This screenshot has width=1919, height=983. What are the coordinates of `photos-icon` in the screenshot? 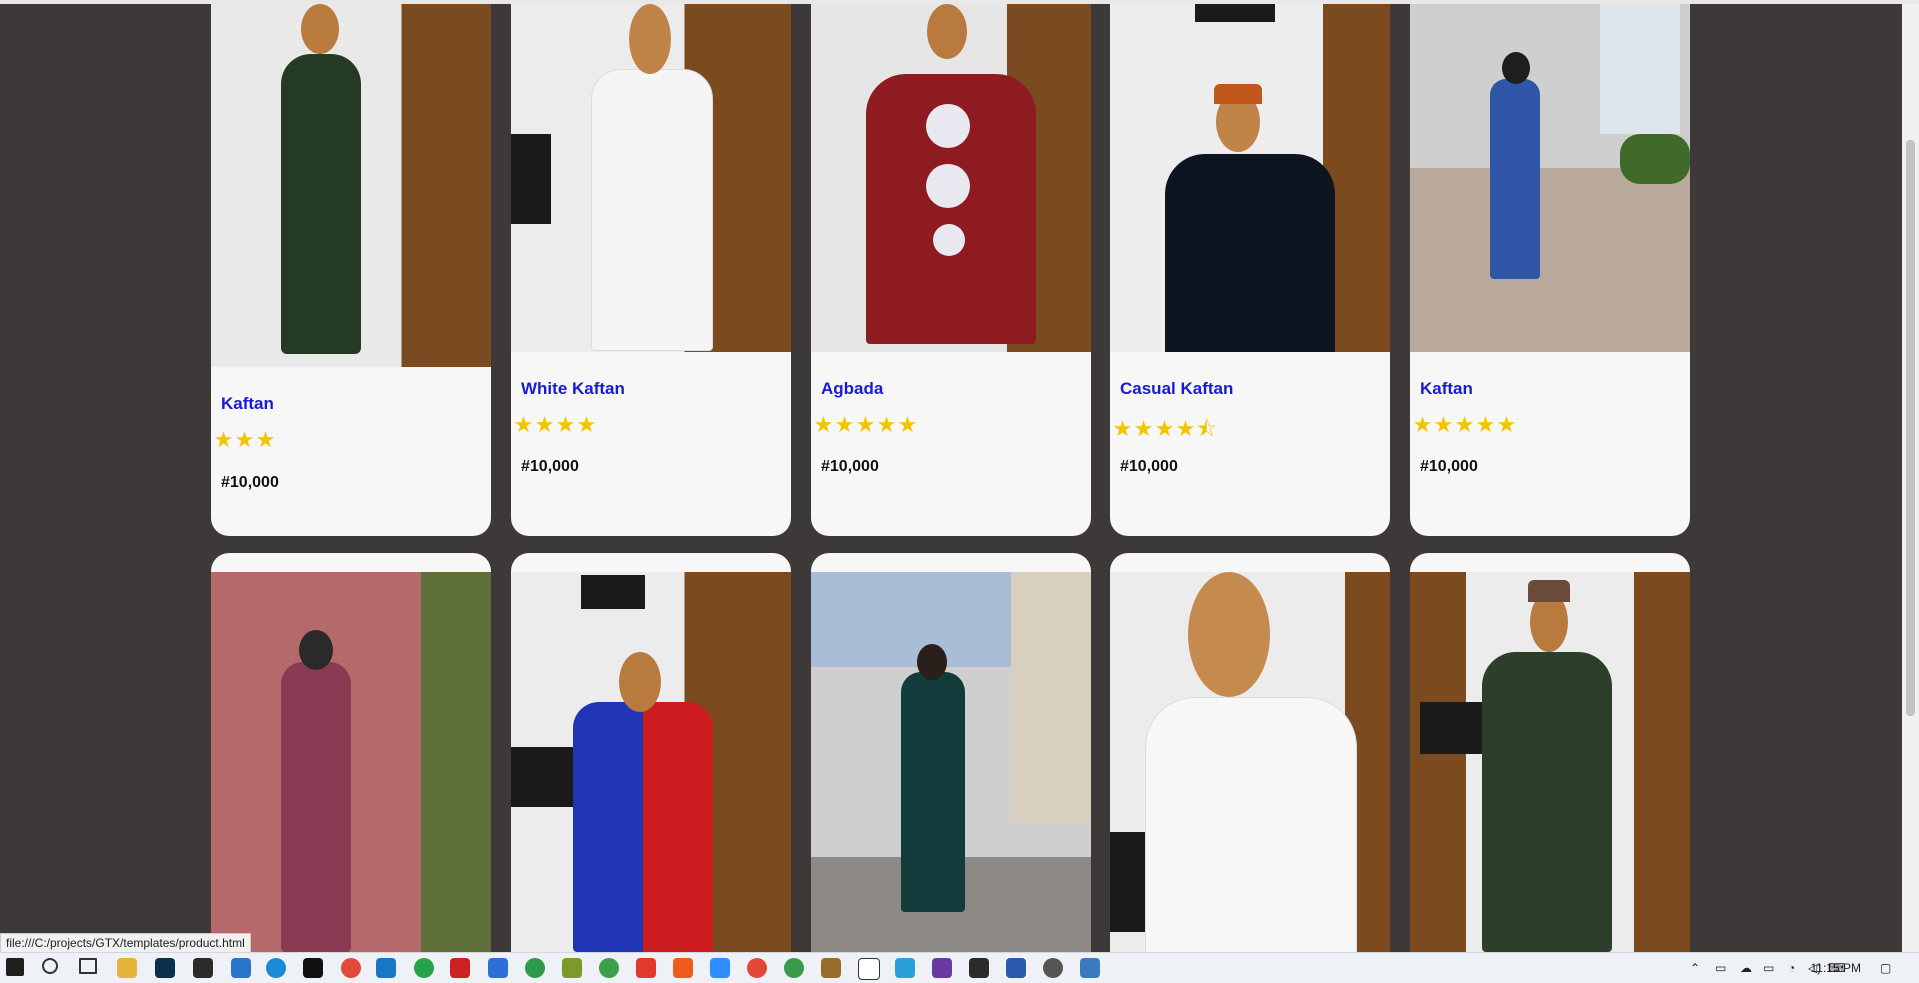 It's located at (1090, 968).